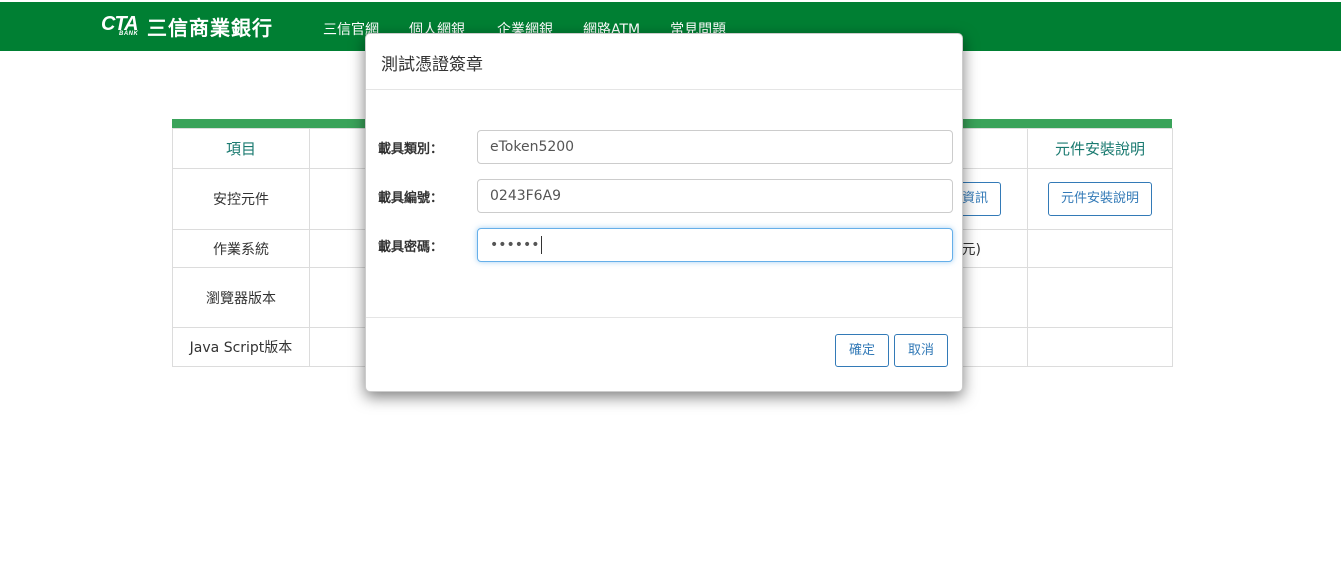  What do you see at coordinates (411, 198) in the screenshot?
I see `token-number-label: 載具編號：` at bounding box center [411, 198].